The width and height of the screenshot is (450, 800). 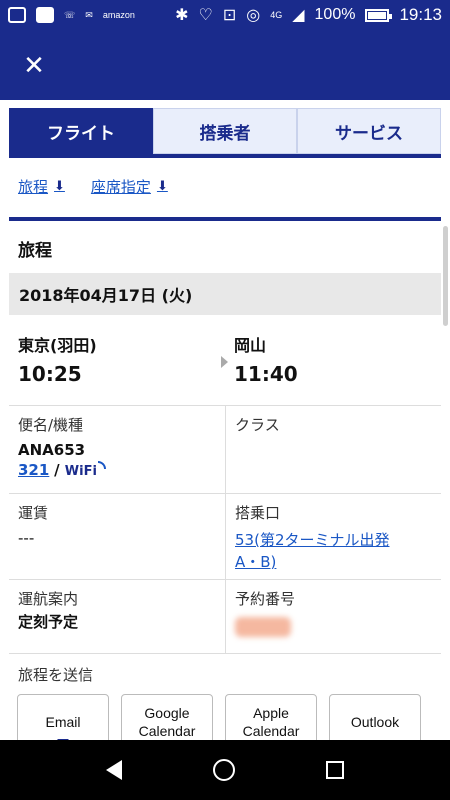 What do you see at coordinates (57, 345) in the screenshot?
I see `departure-city: 東京(羽田)` at bounding box center [57, 345].